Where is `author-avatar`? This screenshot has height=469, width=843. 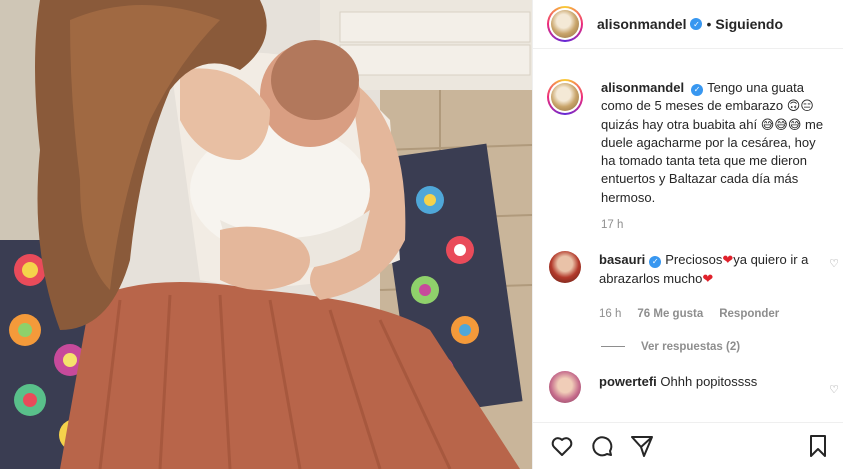
author-avatar is located at coordinates (565, 24).